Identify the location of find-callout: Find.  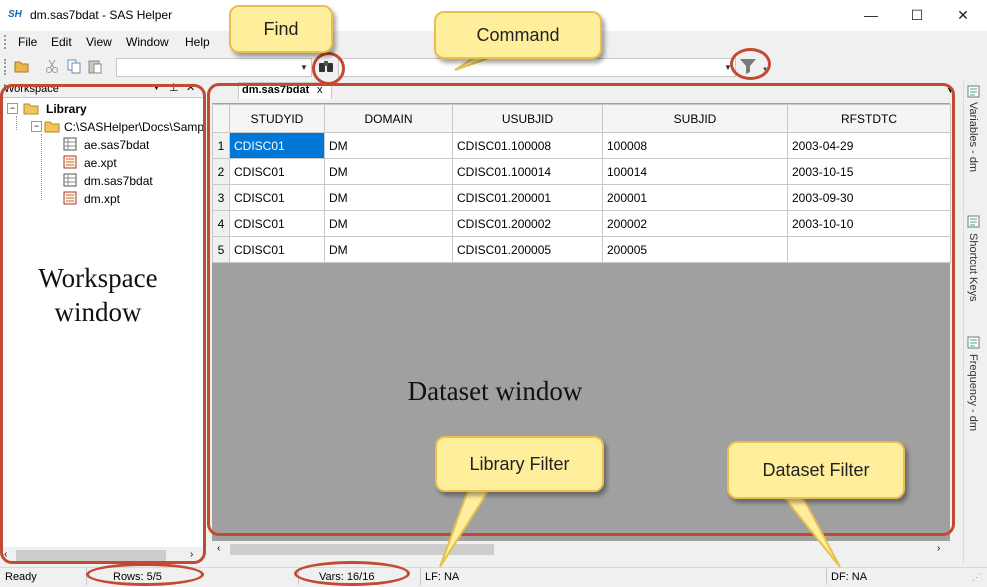
(281, 29).